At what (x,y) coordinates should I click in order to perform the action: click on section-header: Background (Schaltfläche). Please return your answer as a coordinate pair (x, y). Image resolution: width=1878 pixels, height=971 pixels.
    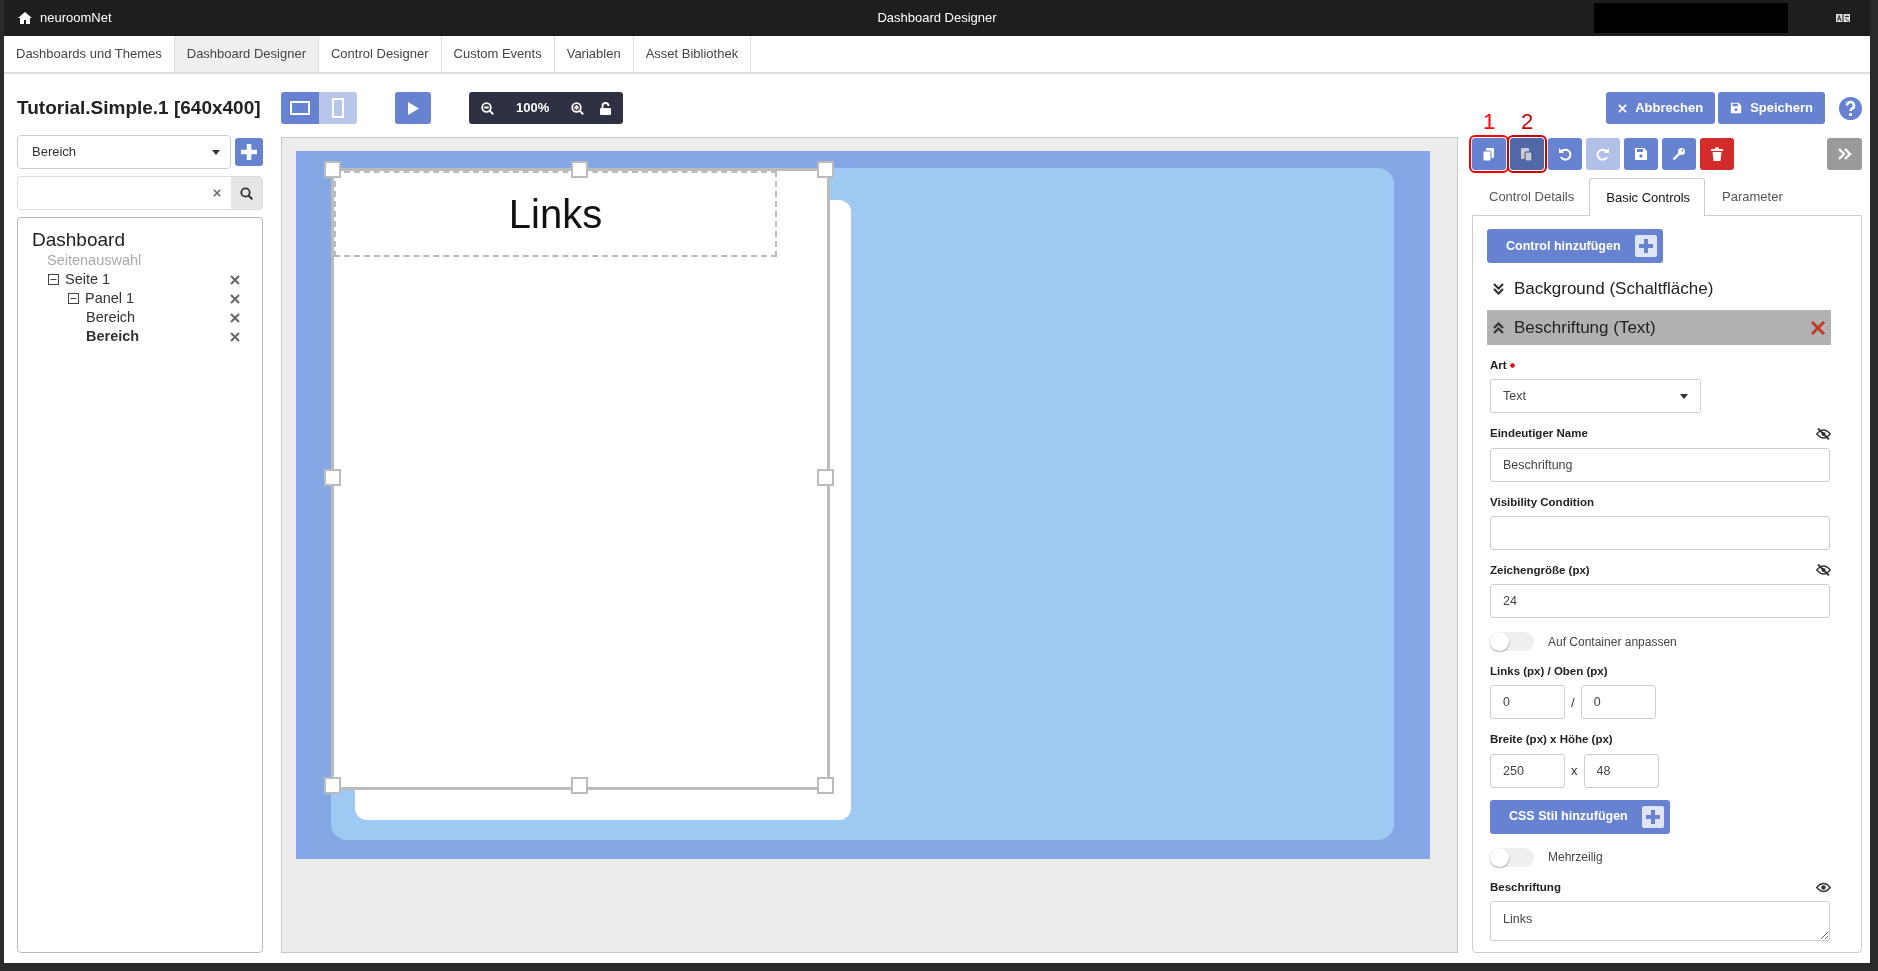
    Looking at the image, I should click on (1659, 288).